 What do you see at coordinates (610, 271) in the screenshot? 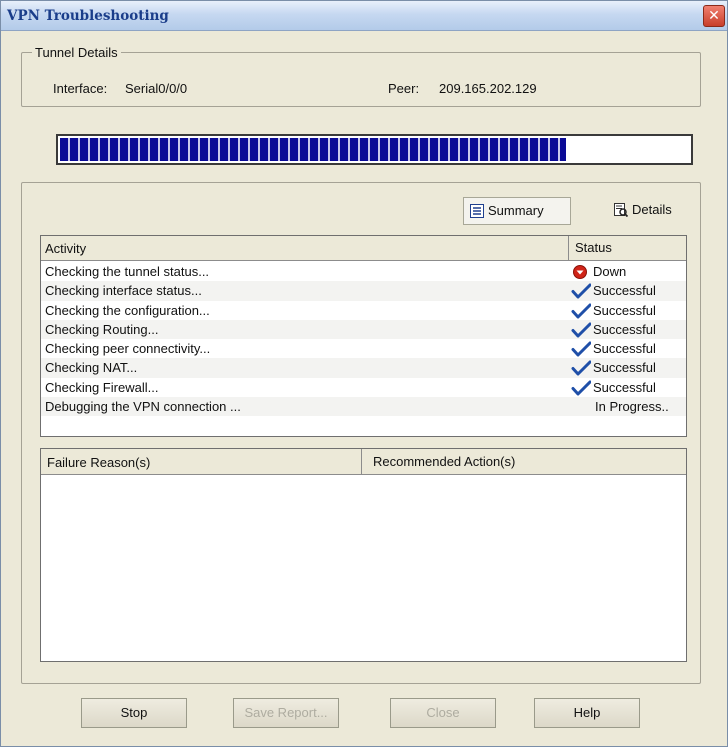
I see `status-text: Down` at bounding box center [610, 271].